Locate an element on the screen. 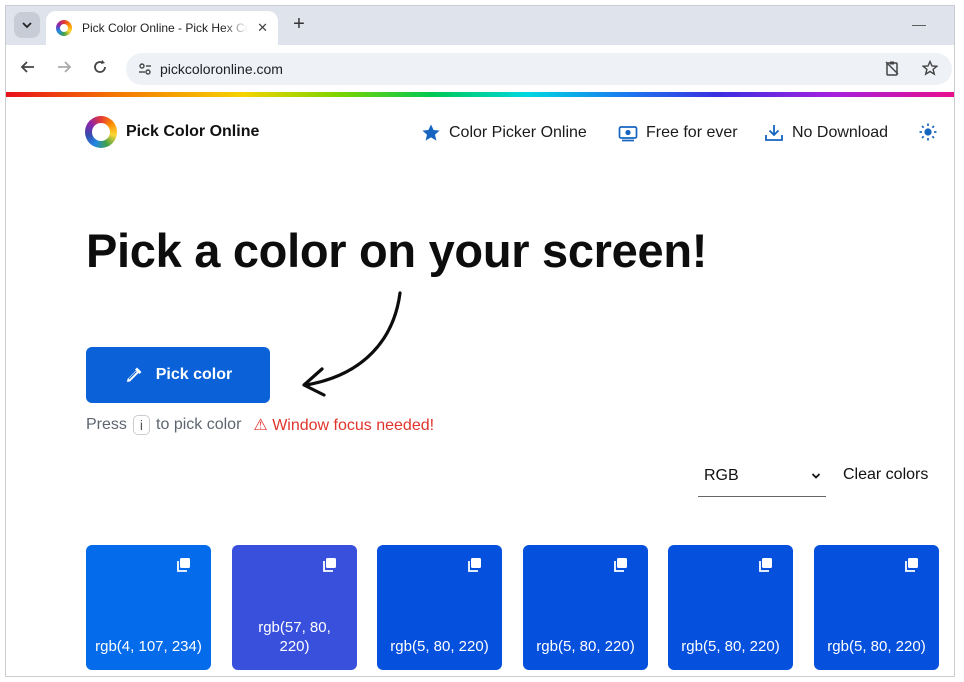 The height and width of the screenshot is (682, 964). arrow-left-icon is located at coordinates (27, 67).